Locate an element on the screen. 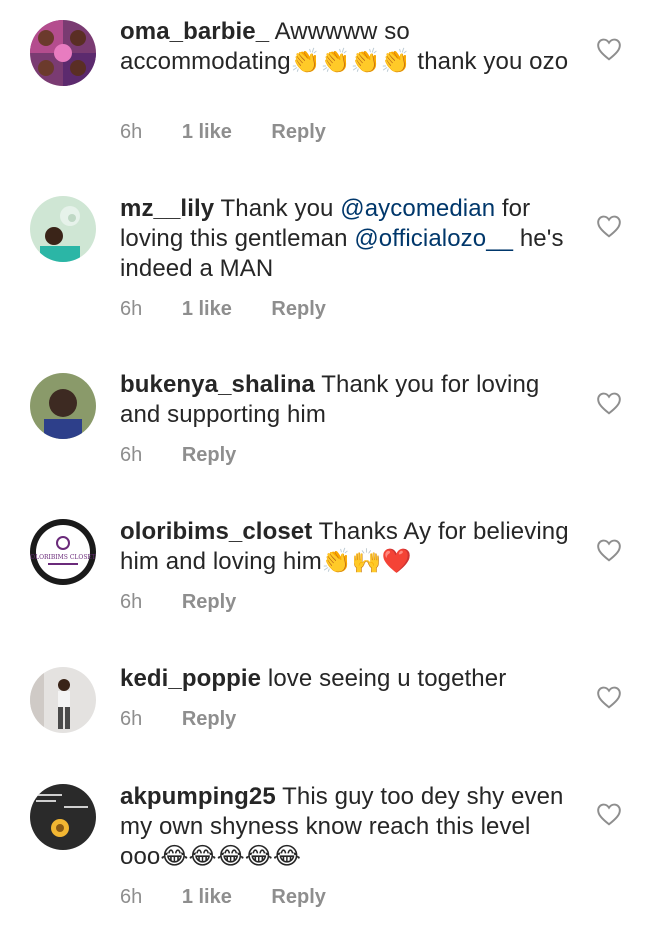  emoji: 👏🙌❤️ is located at coordinates (366, 561).